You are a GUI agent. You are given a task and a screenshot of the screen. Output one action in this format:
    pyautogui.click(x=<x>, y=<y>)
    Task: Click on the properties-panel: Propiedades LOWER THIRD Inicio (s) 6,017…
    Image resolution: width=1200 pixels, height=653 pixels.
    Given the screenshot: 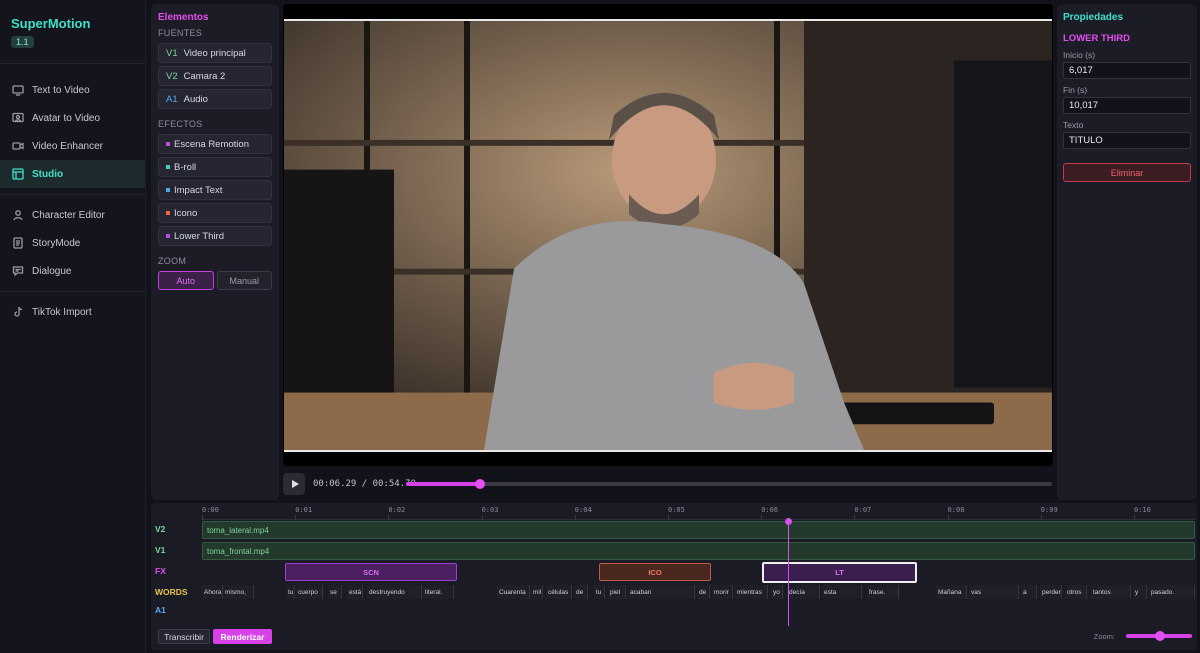 What is the action you would take?
    pyautogui.click(x=1127, y=252)
    